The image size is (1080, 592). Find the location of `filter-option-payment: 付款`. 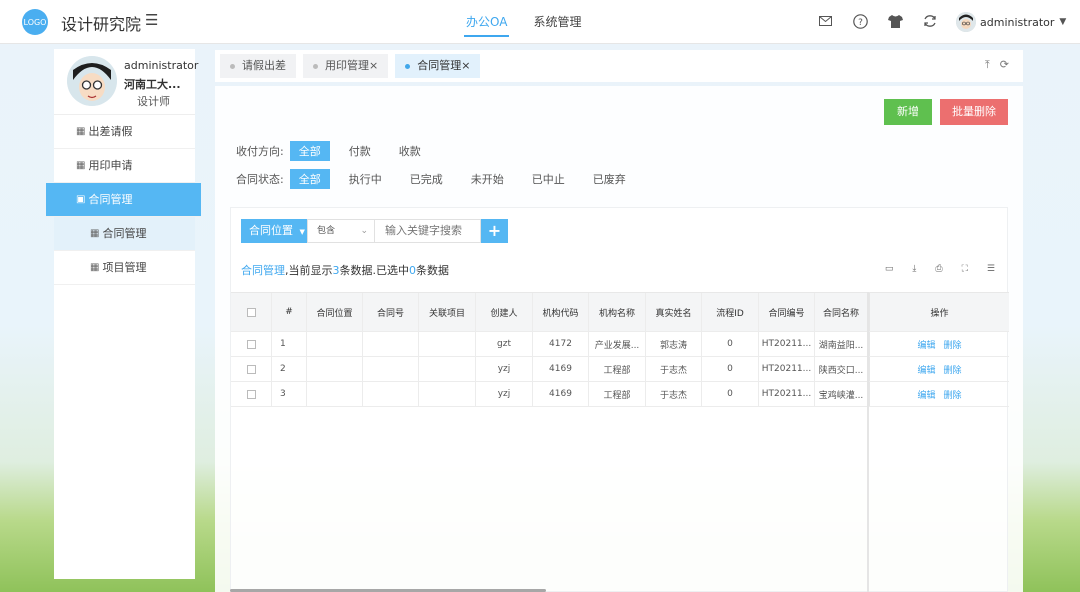

filter-option-payment: 付款 is located at coordinates (360, 151).